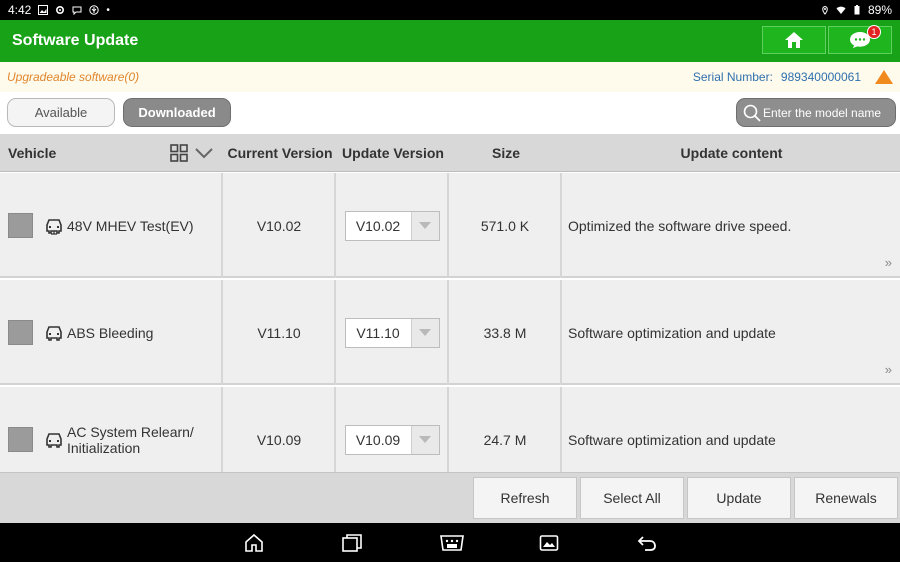 This screenshot has height=562, width=900. What do you see at coordinates (280, 429) in the screenshot?
I see `current-version-cell: V10.09` at bounding box center [280, 429].